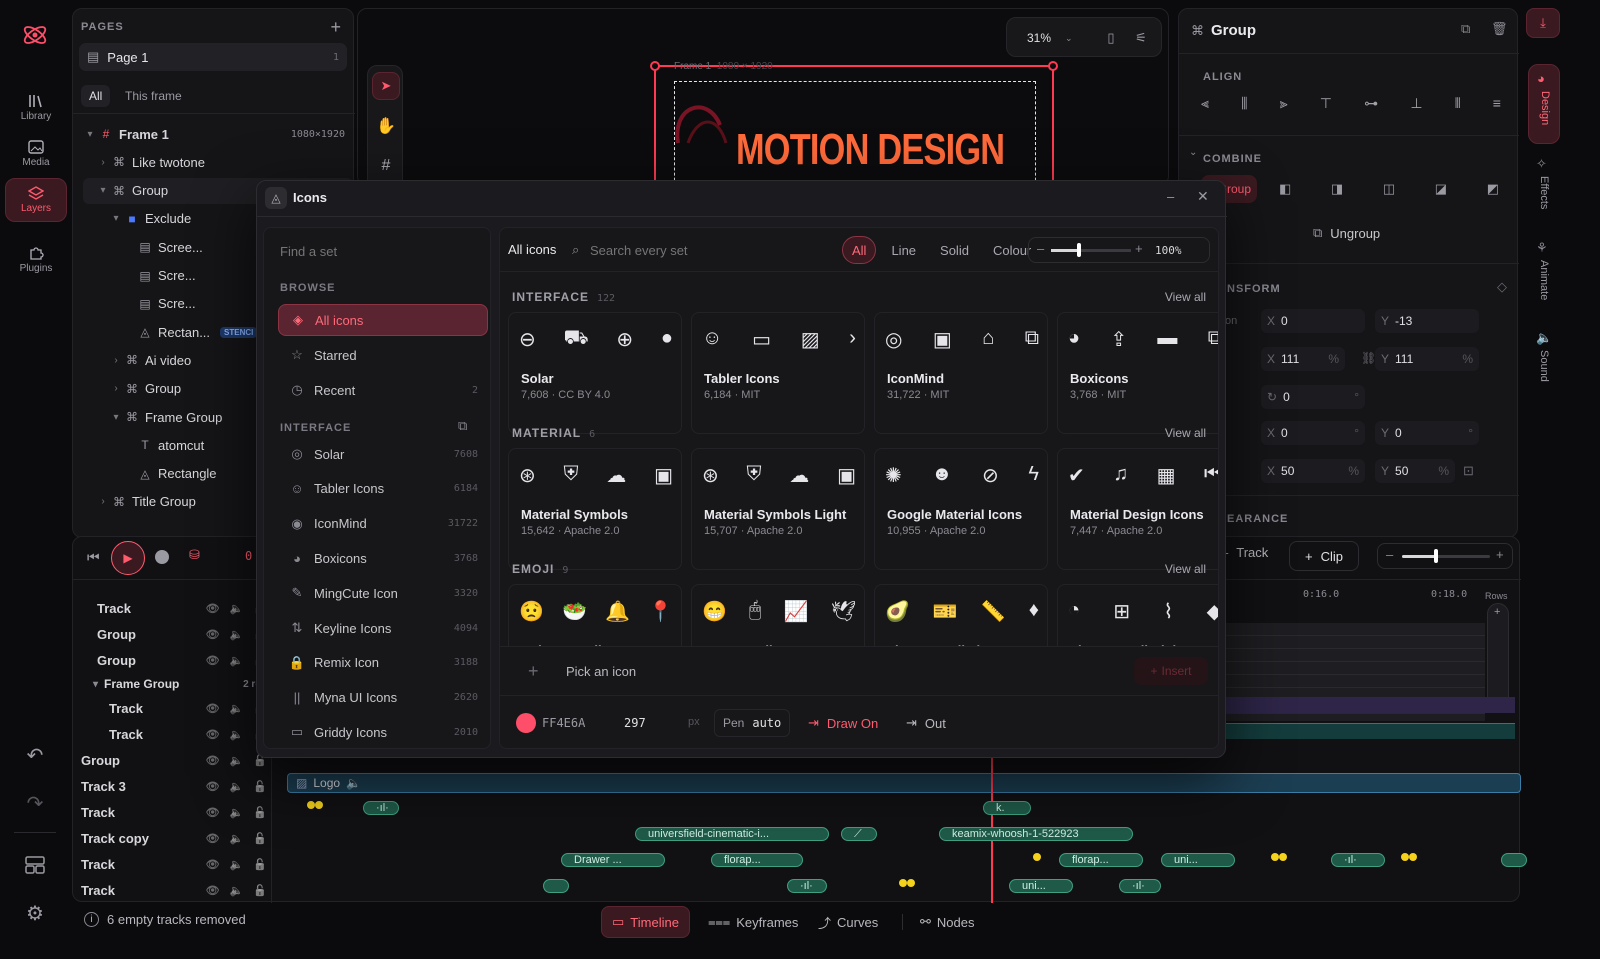 The height and width of the screenshot is (959, 1600). What do you see at coordinates (660, 611) in the screenshot?
I see `preview-icon: 📍` at bounding box center [660, 611].